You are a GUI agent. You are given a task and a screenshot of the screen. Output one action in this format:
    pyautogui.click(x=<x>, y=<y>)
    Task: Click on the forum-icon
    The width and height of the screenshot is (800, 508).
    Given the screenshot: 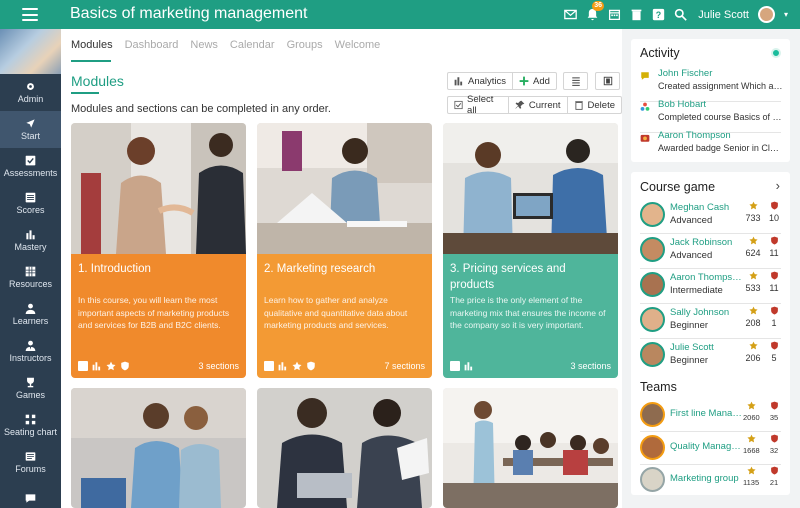 What is the action you would take?
    pyautogui.click(x=30, y=456)
    